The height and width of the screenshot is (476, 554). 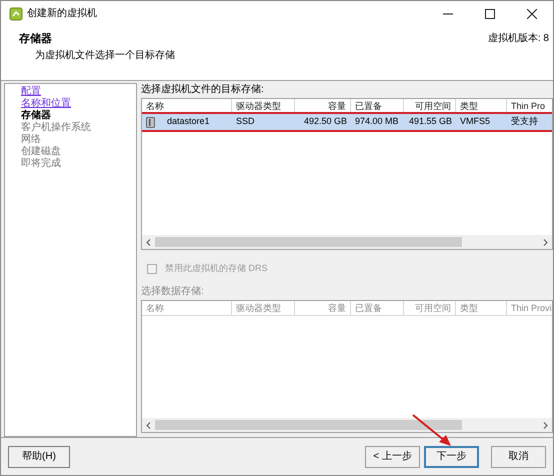 I want to click on table-caption: 选择虚拟机文件的目标存储:, so click(x=203, y=90).